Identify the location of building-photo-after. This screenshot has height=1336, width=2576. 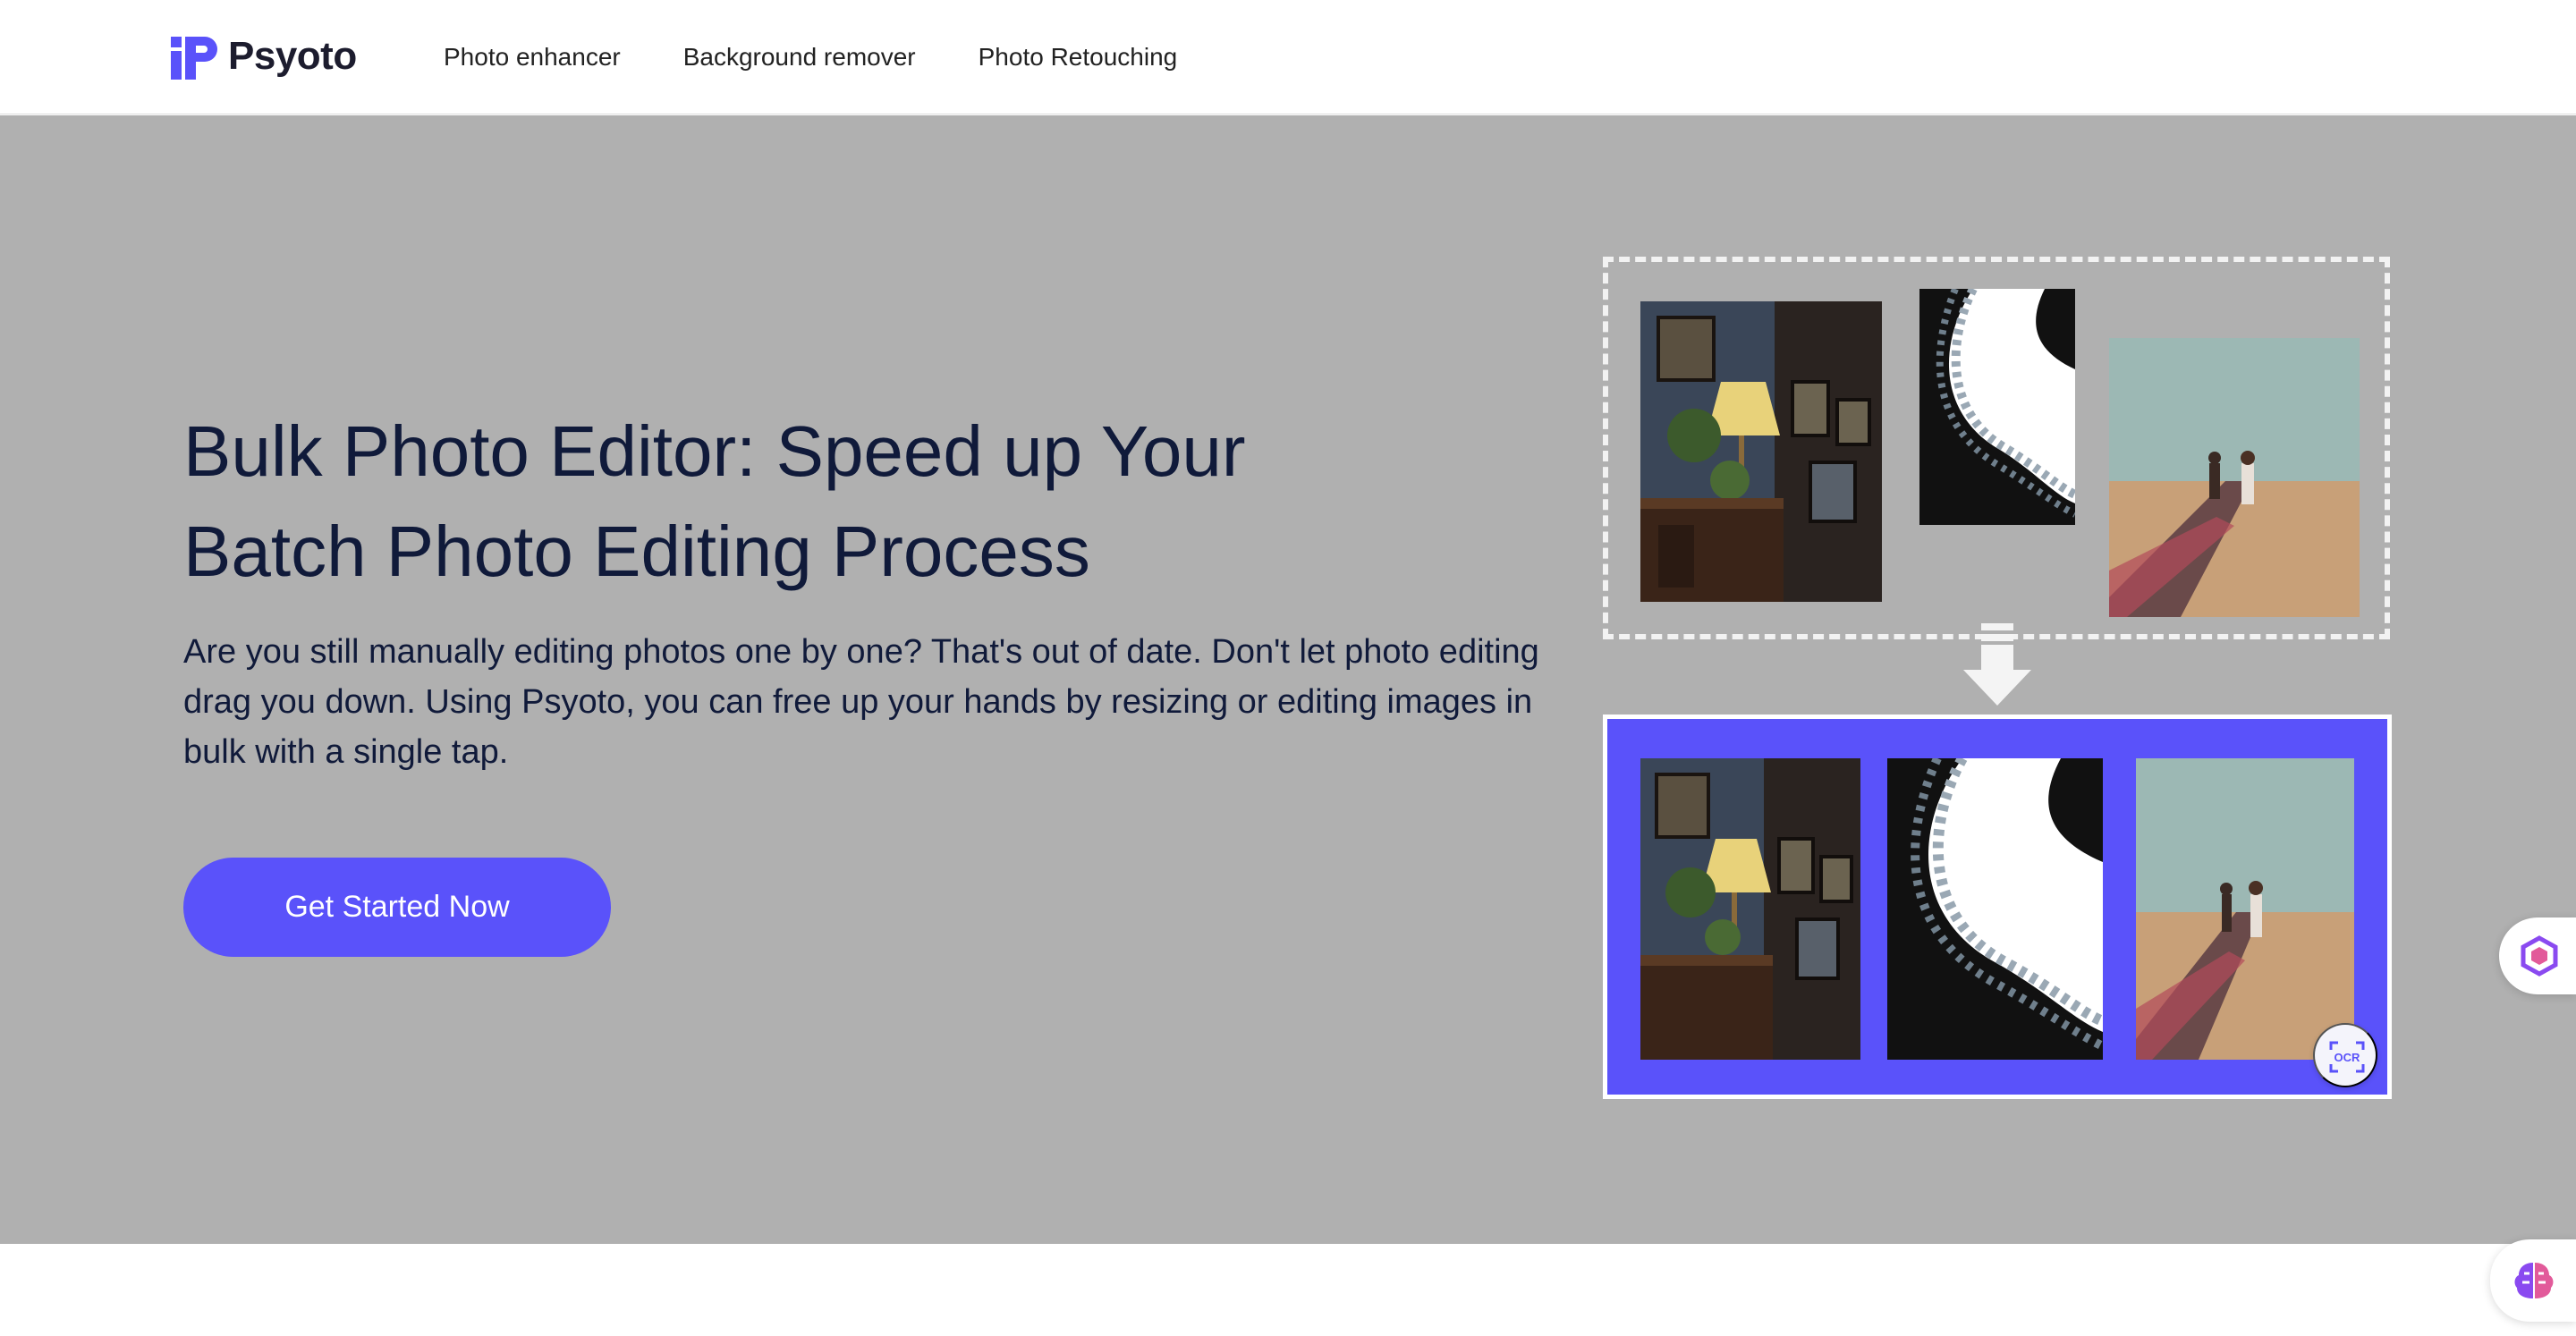
(1995, 909).